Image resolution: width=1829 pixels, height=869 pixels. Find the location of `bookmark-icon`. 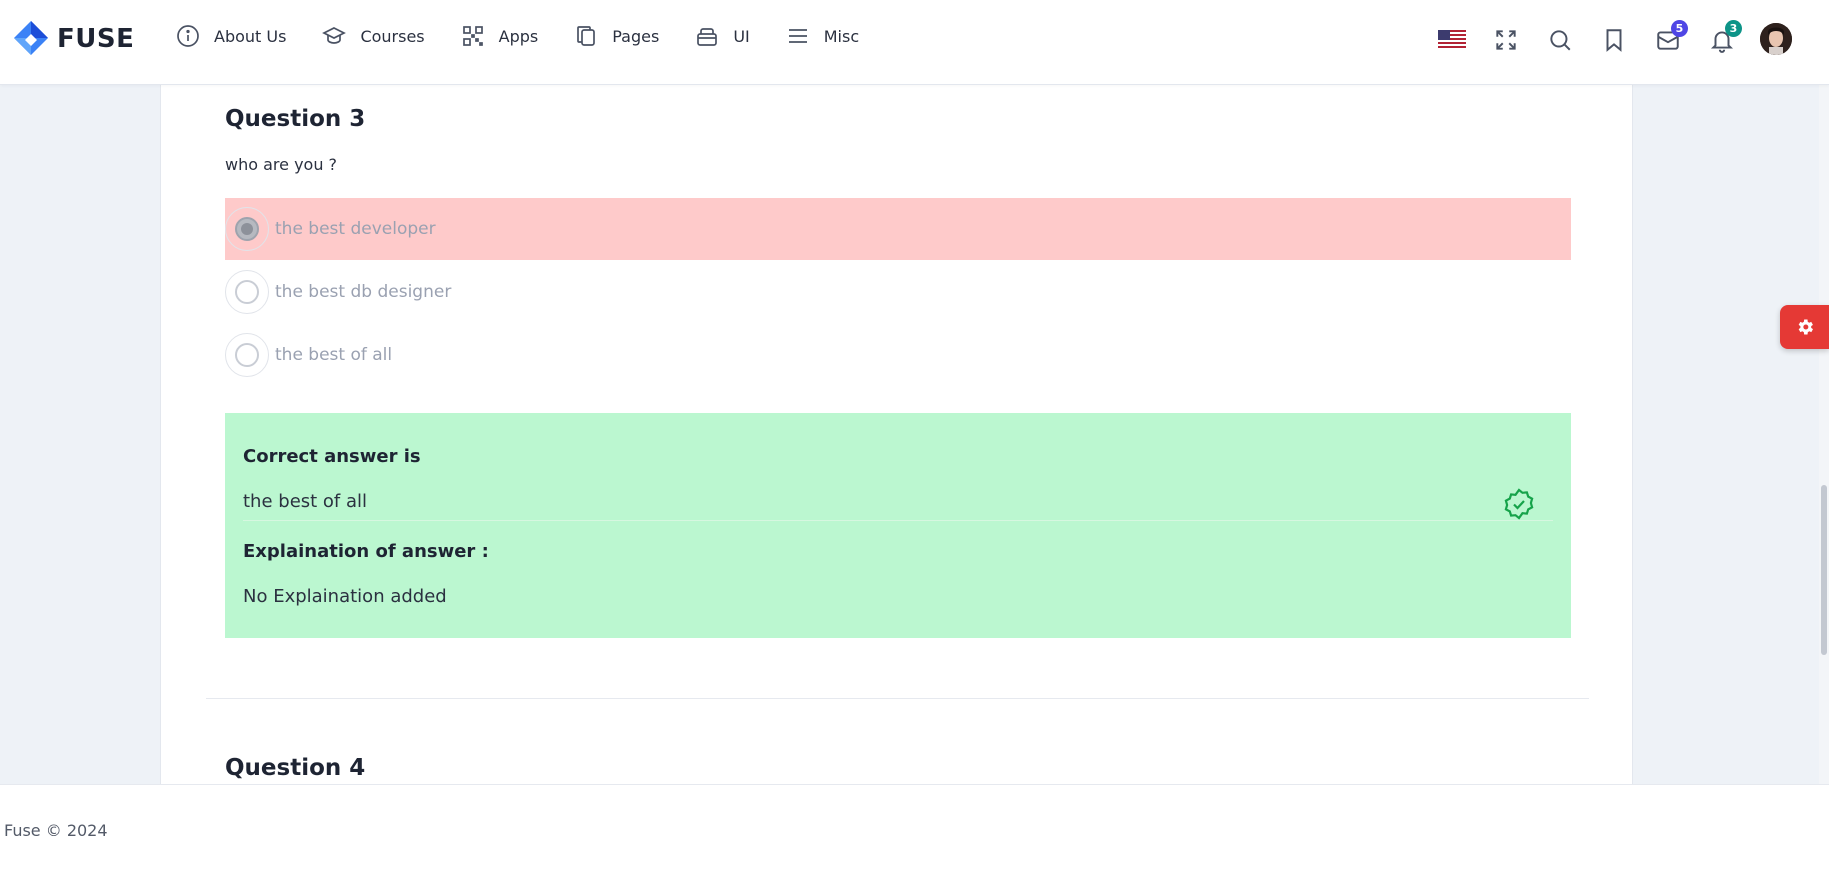

bookmark-icon is located at coordinates (1614, 40).